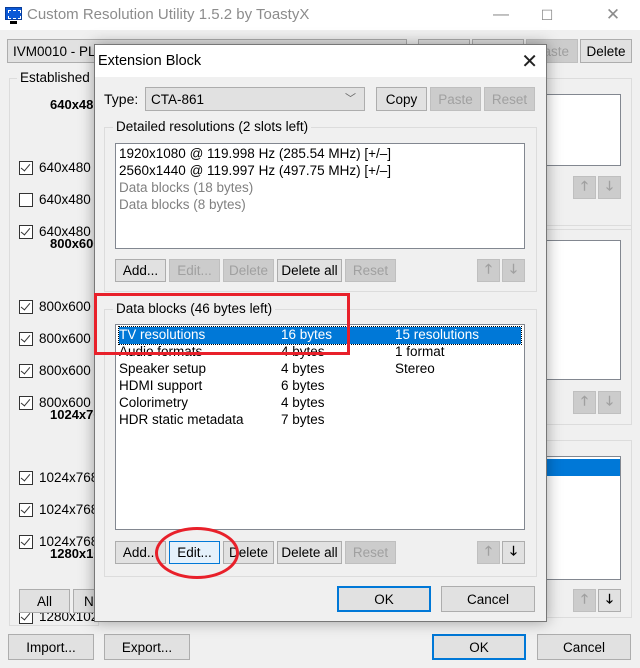  Describe the element at coordinates (320, 188) in the screenshot. I see `detailed-resolution-row: Data blocks (18 bytes)` at that location.